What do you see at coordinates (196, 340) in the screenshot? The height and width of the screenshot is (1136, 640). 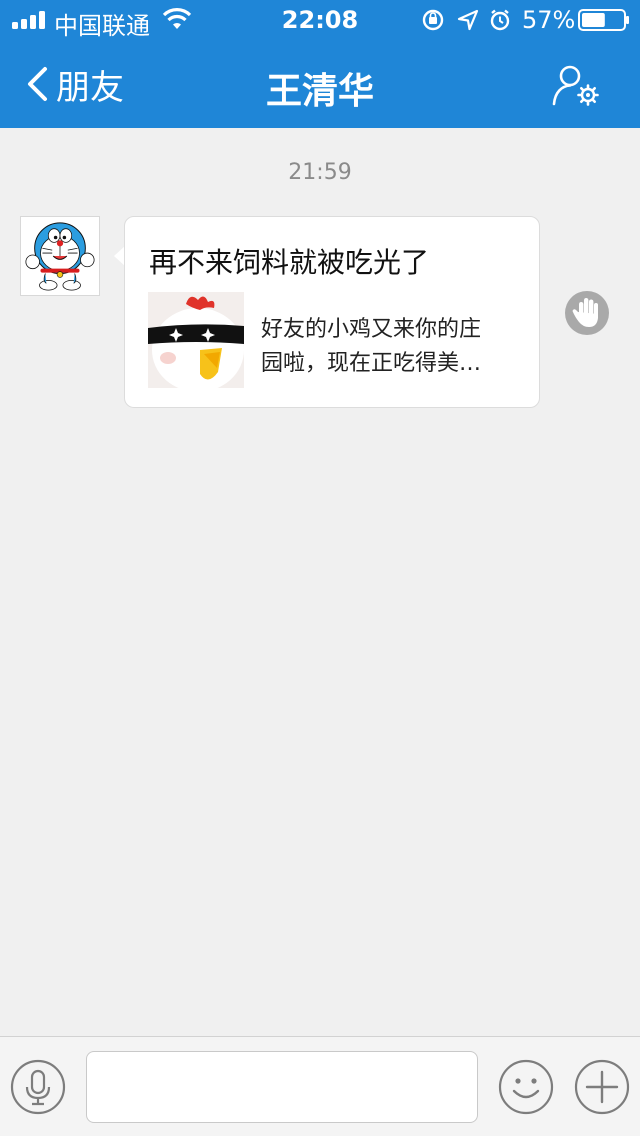 I see `chicken-thumbnail` at bounding box center [196, 340].